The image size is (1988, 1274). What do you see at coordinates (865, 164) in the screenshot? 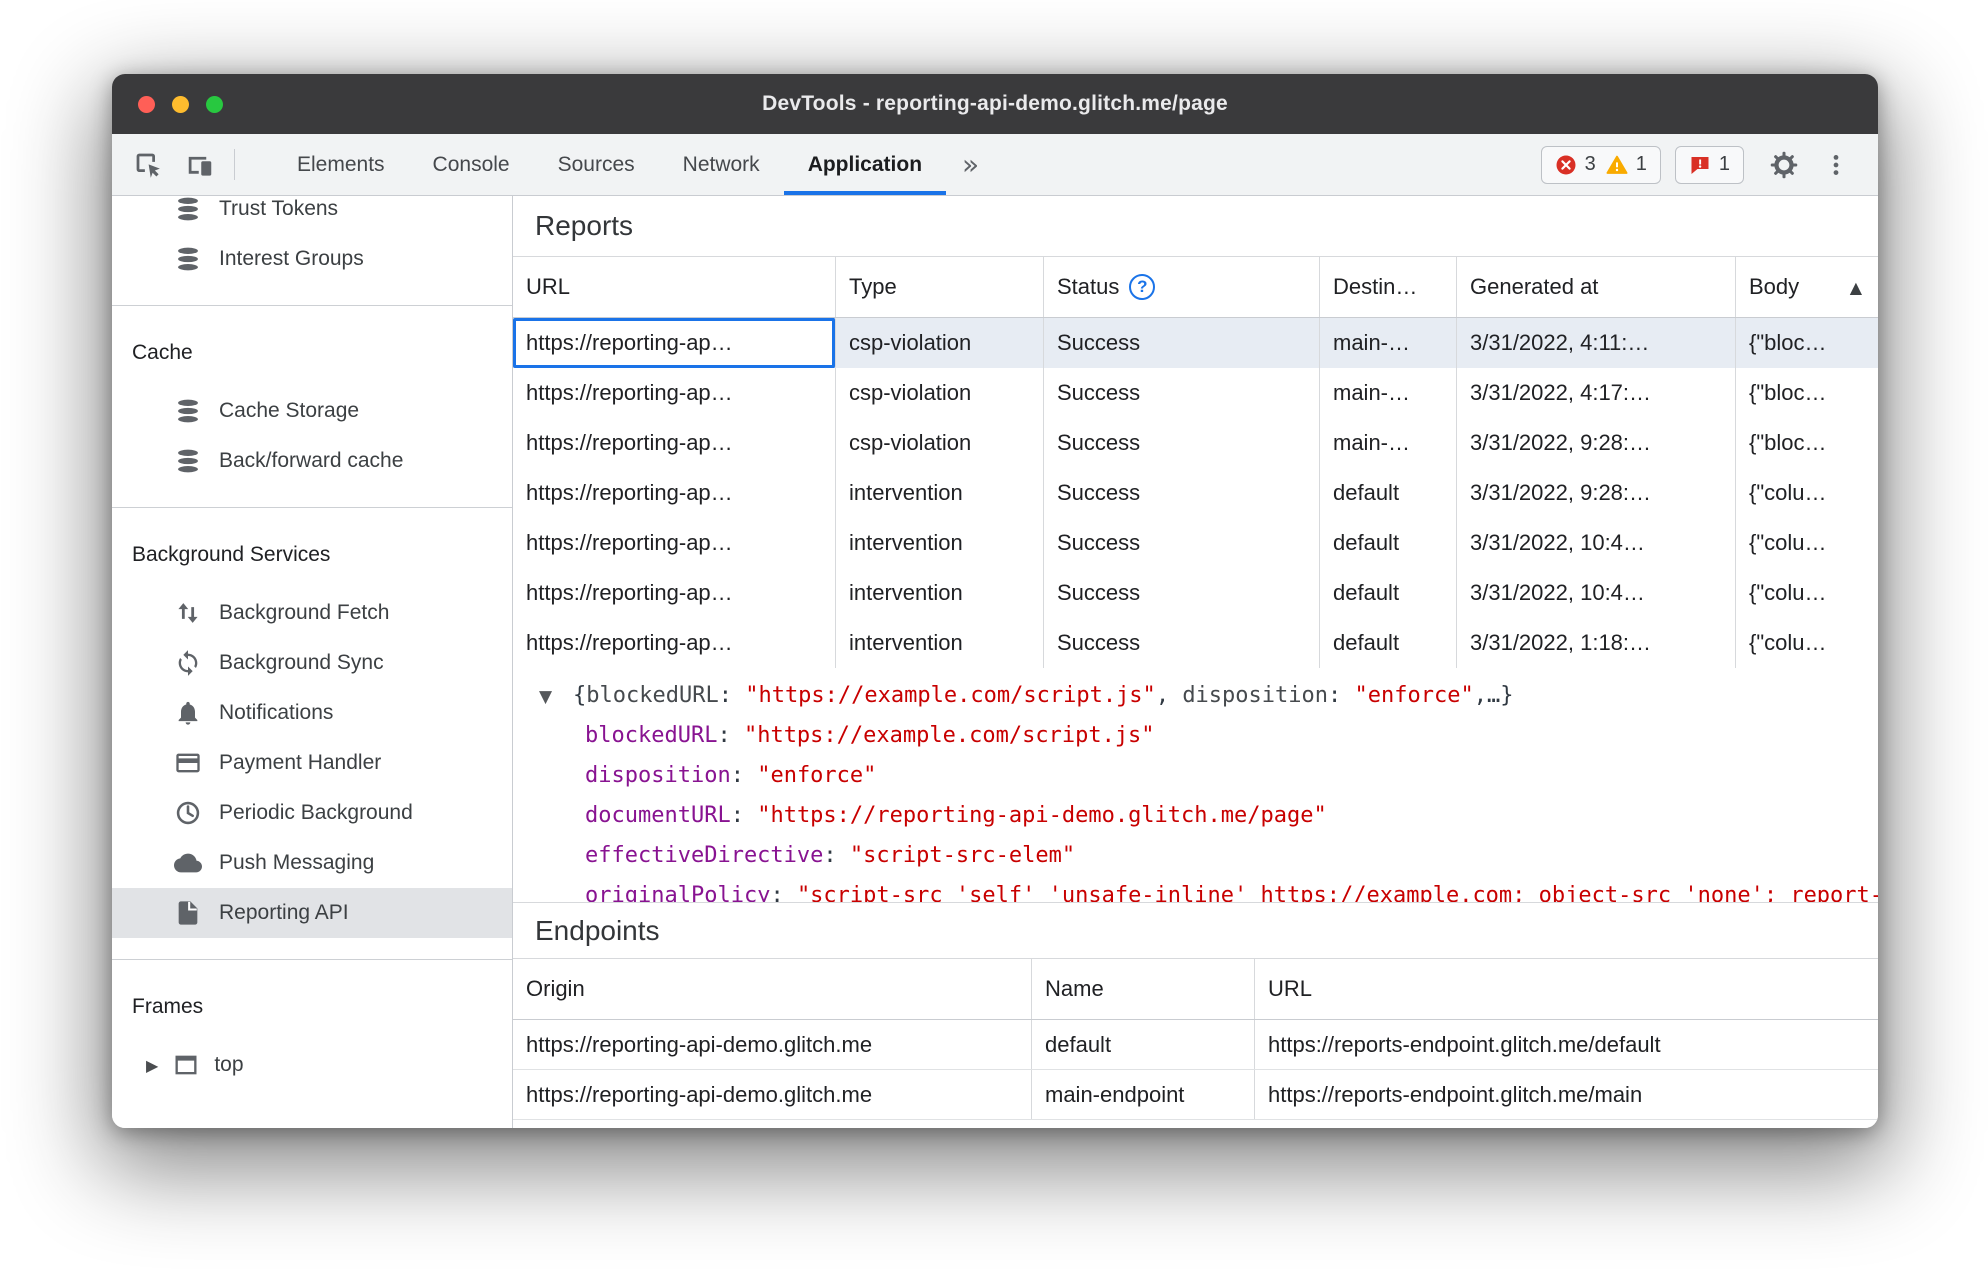
I see `tab-application: Application` at bounding box center [865, 164].